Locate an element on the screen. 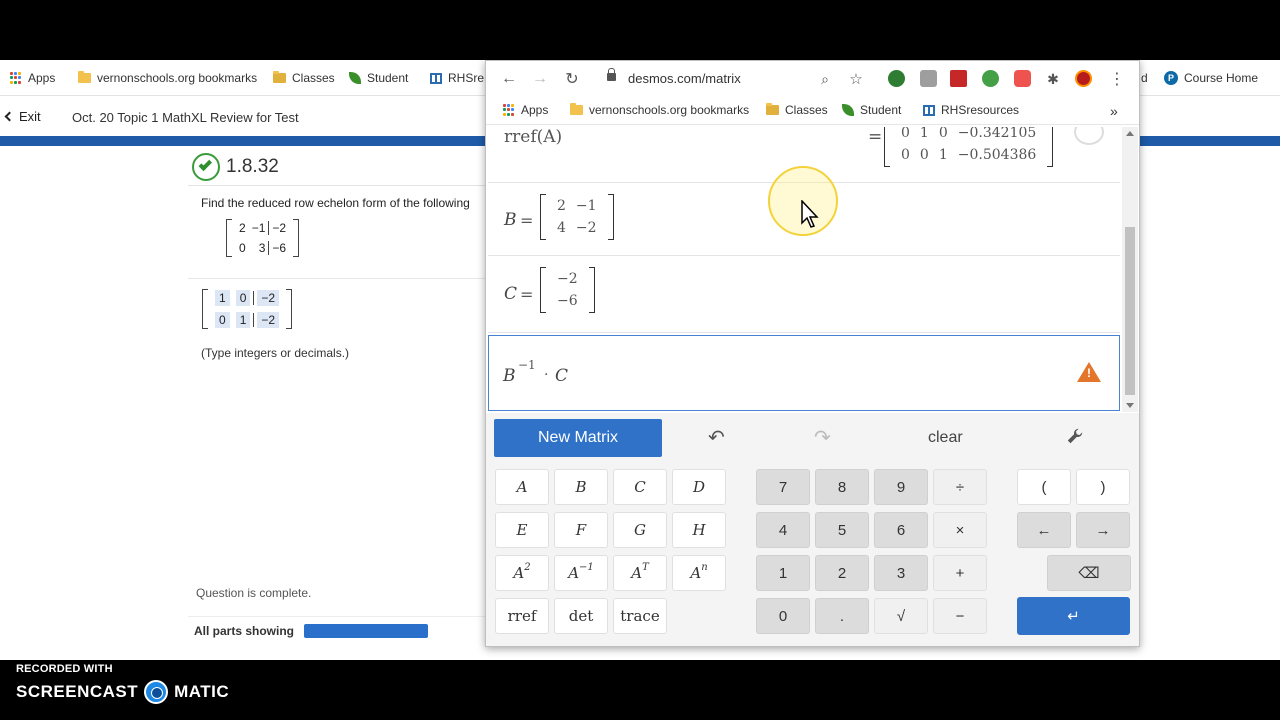 The height and width of the screenshot is (720, 1280). key-matrix-e: E is located at coordinates (522, 530).